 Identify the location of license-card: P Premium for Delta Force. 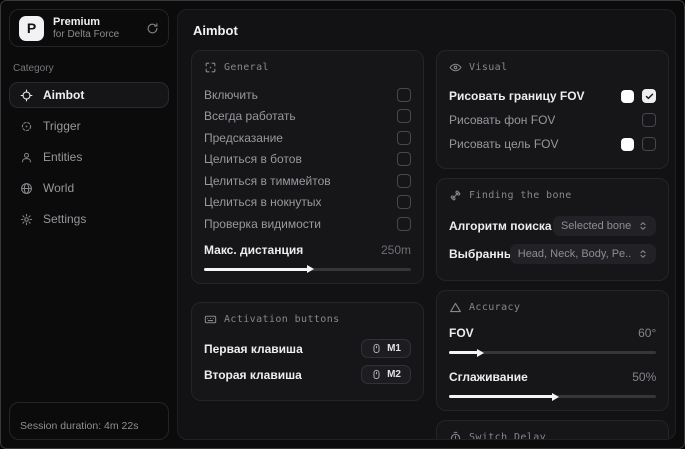
(89, 28).